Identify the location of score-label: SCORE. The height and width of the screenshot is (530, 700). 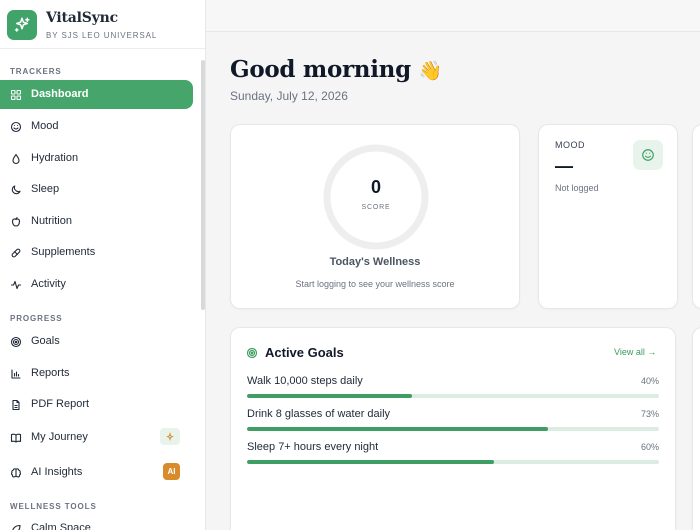
(376, 207).